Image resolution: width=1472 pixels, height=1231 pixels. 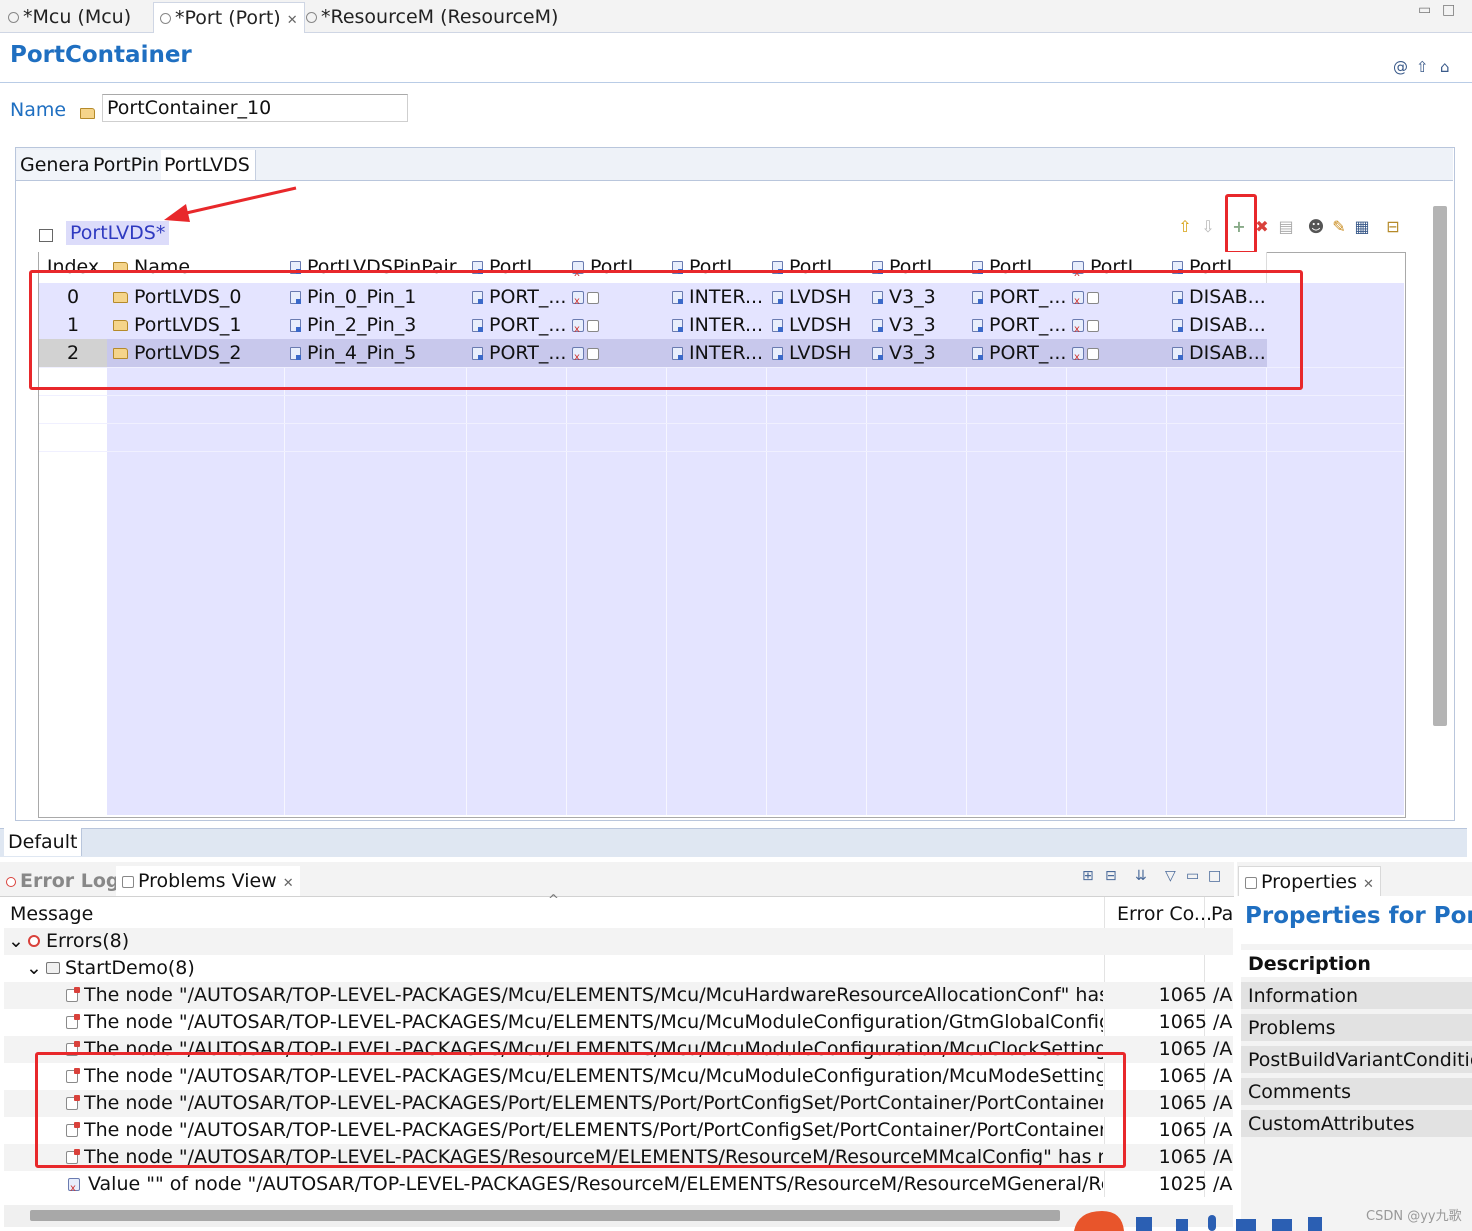 I want to click on problems-icon, so click(x=128, y=881).